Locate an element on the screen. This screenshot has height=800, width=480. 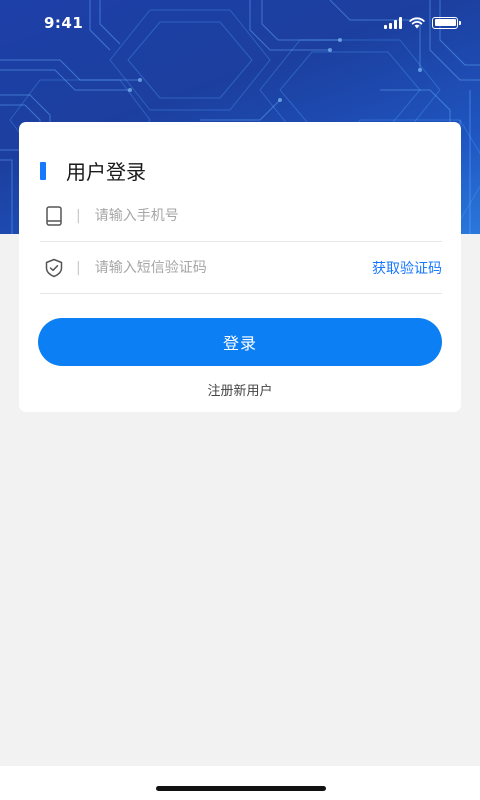
sms-code-field: | 获取验证码 is located at coordinates (241, 268).